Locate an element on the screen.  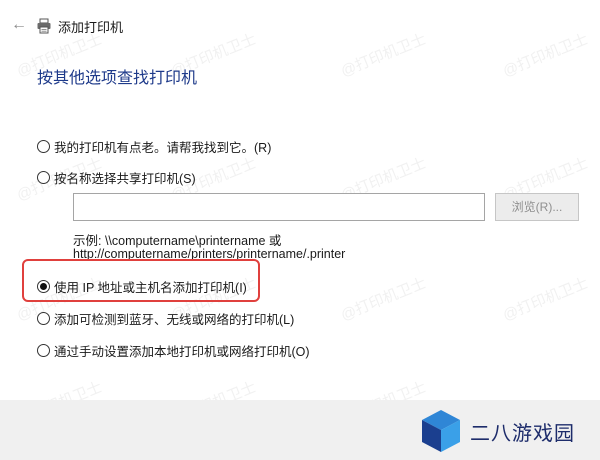
shared-printer-name-input is located at coordinates (279, 207).